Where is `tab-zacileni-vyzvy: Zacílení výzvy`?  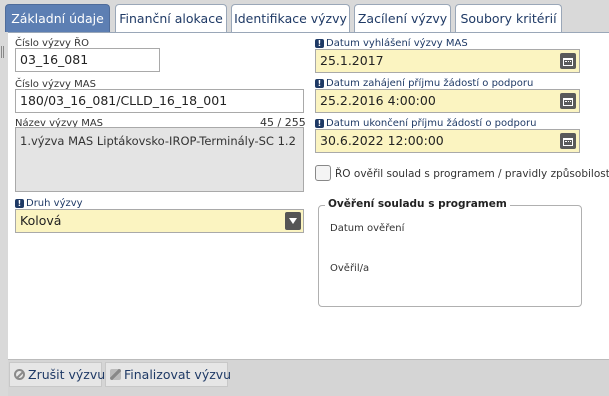
tab-zacileni-vyzvy: Zacílení výzvy is located at coordinates (402, 18).